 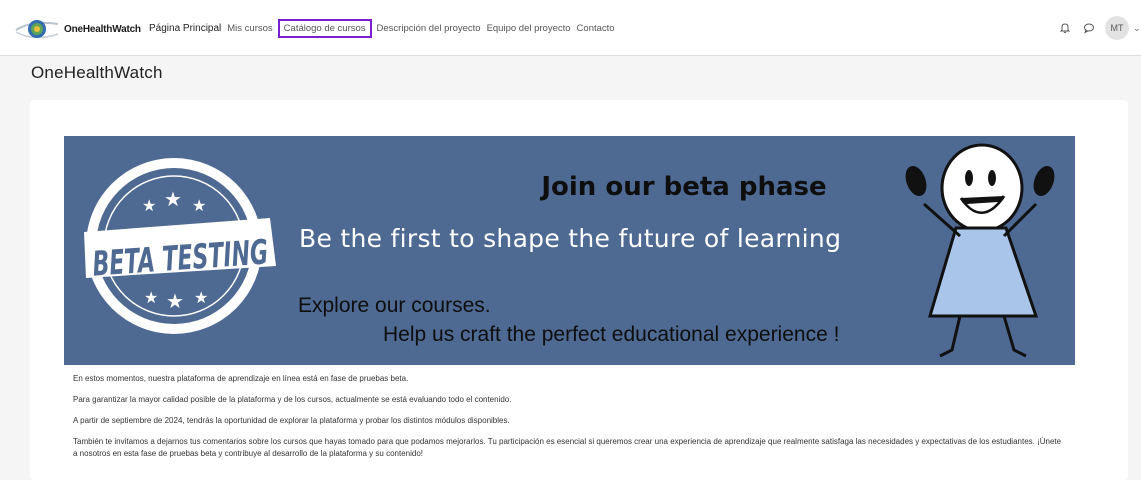 What do you see at coordinates (37, 29) in the screenshot?
I see `brand-logo-icon` at bounding box center [37, 29].